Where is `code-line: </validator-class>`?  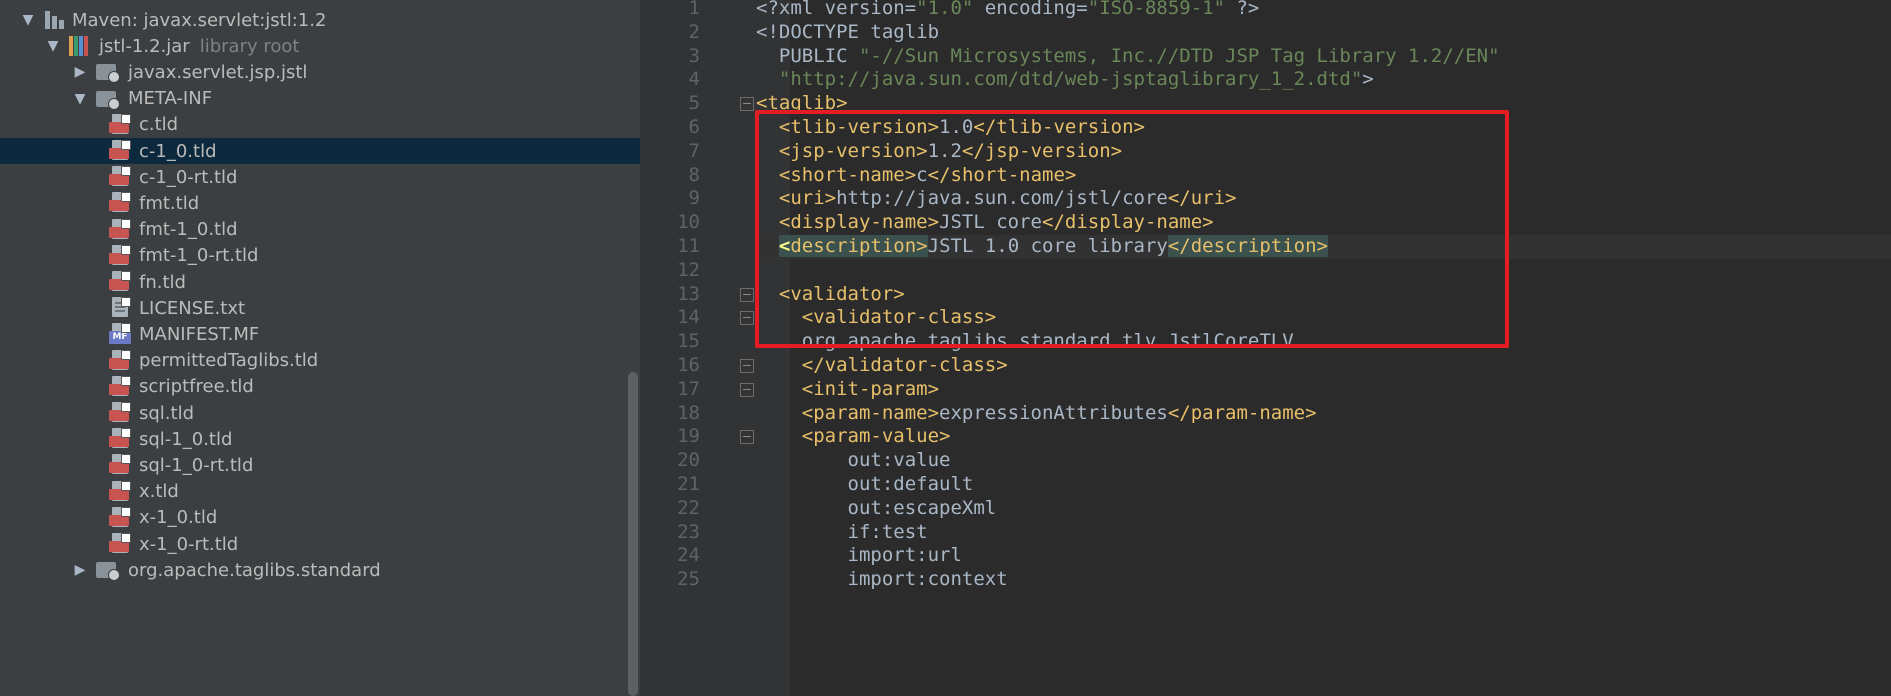
code-line: </validator-class> is located at coordinates (1323, 366).